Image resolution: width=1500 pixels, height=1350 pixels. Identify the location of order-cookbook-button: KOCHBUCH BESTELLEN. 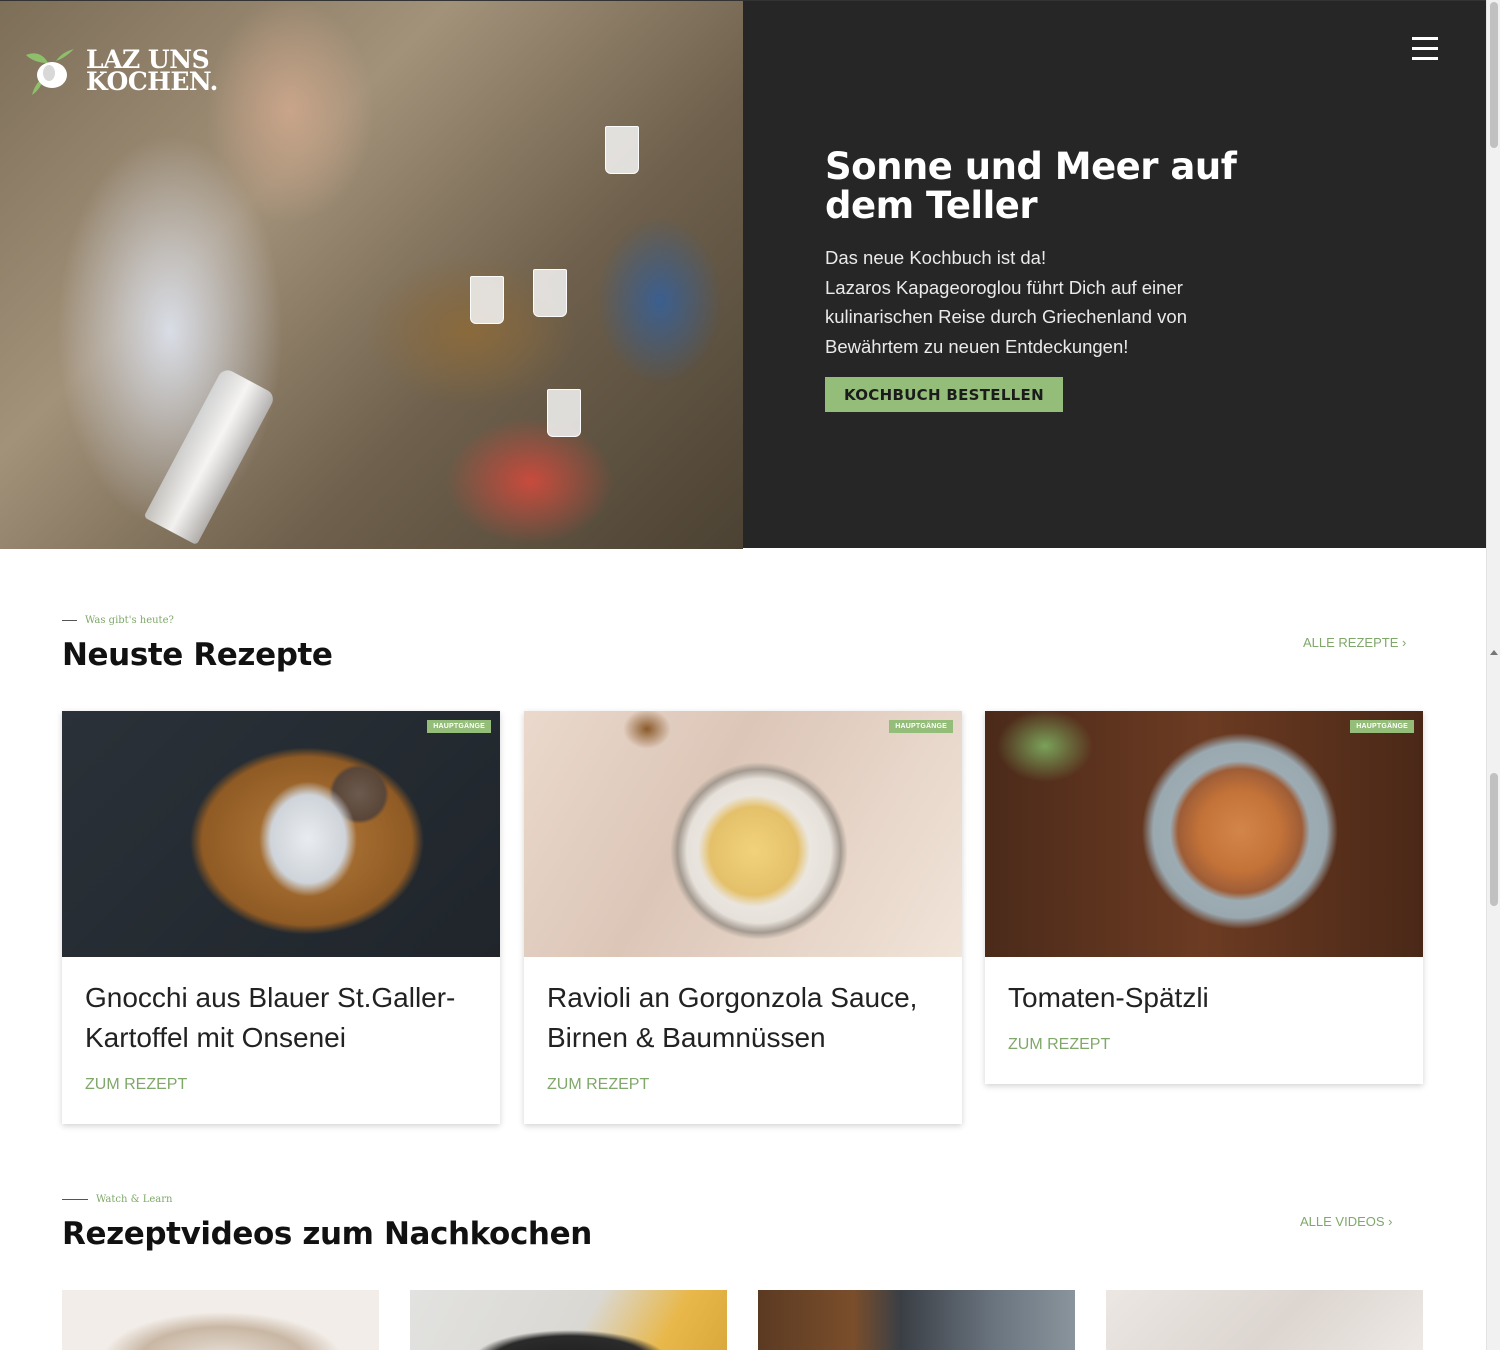
(944, 394).